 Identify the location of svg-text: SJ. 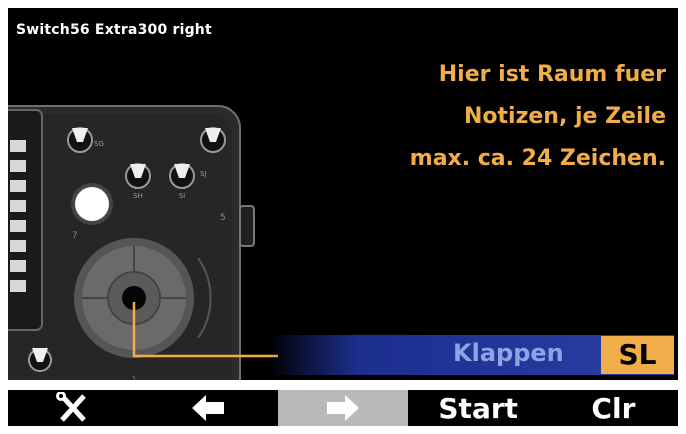
(203, 174).